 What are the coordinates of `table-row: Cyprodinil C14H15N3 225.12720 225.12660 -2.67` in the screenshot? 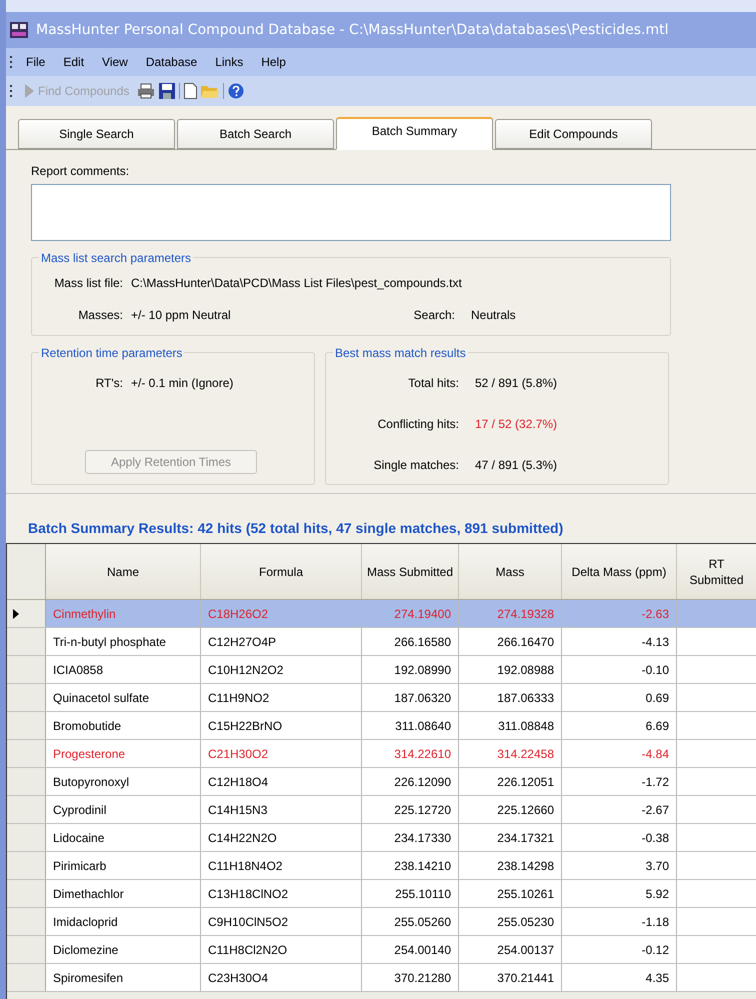 It's located at (381, 810).